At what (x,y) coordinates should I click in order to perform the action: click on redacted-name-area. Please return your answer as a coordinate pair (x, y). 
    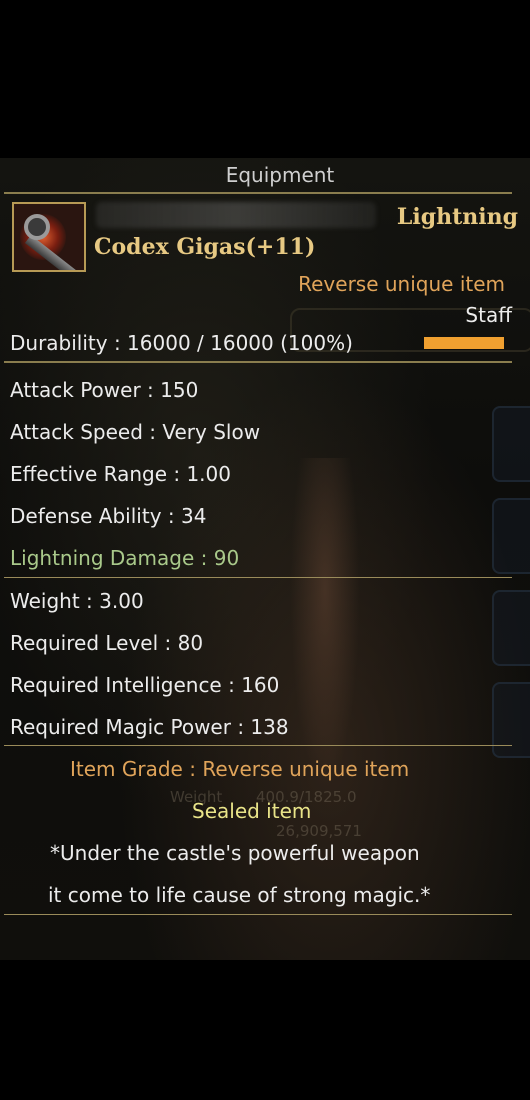
    Looking at the image, I should click on (236, 215).